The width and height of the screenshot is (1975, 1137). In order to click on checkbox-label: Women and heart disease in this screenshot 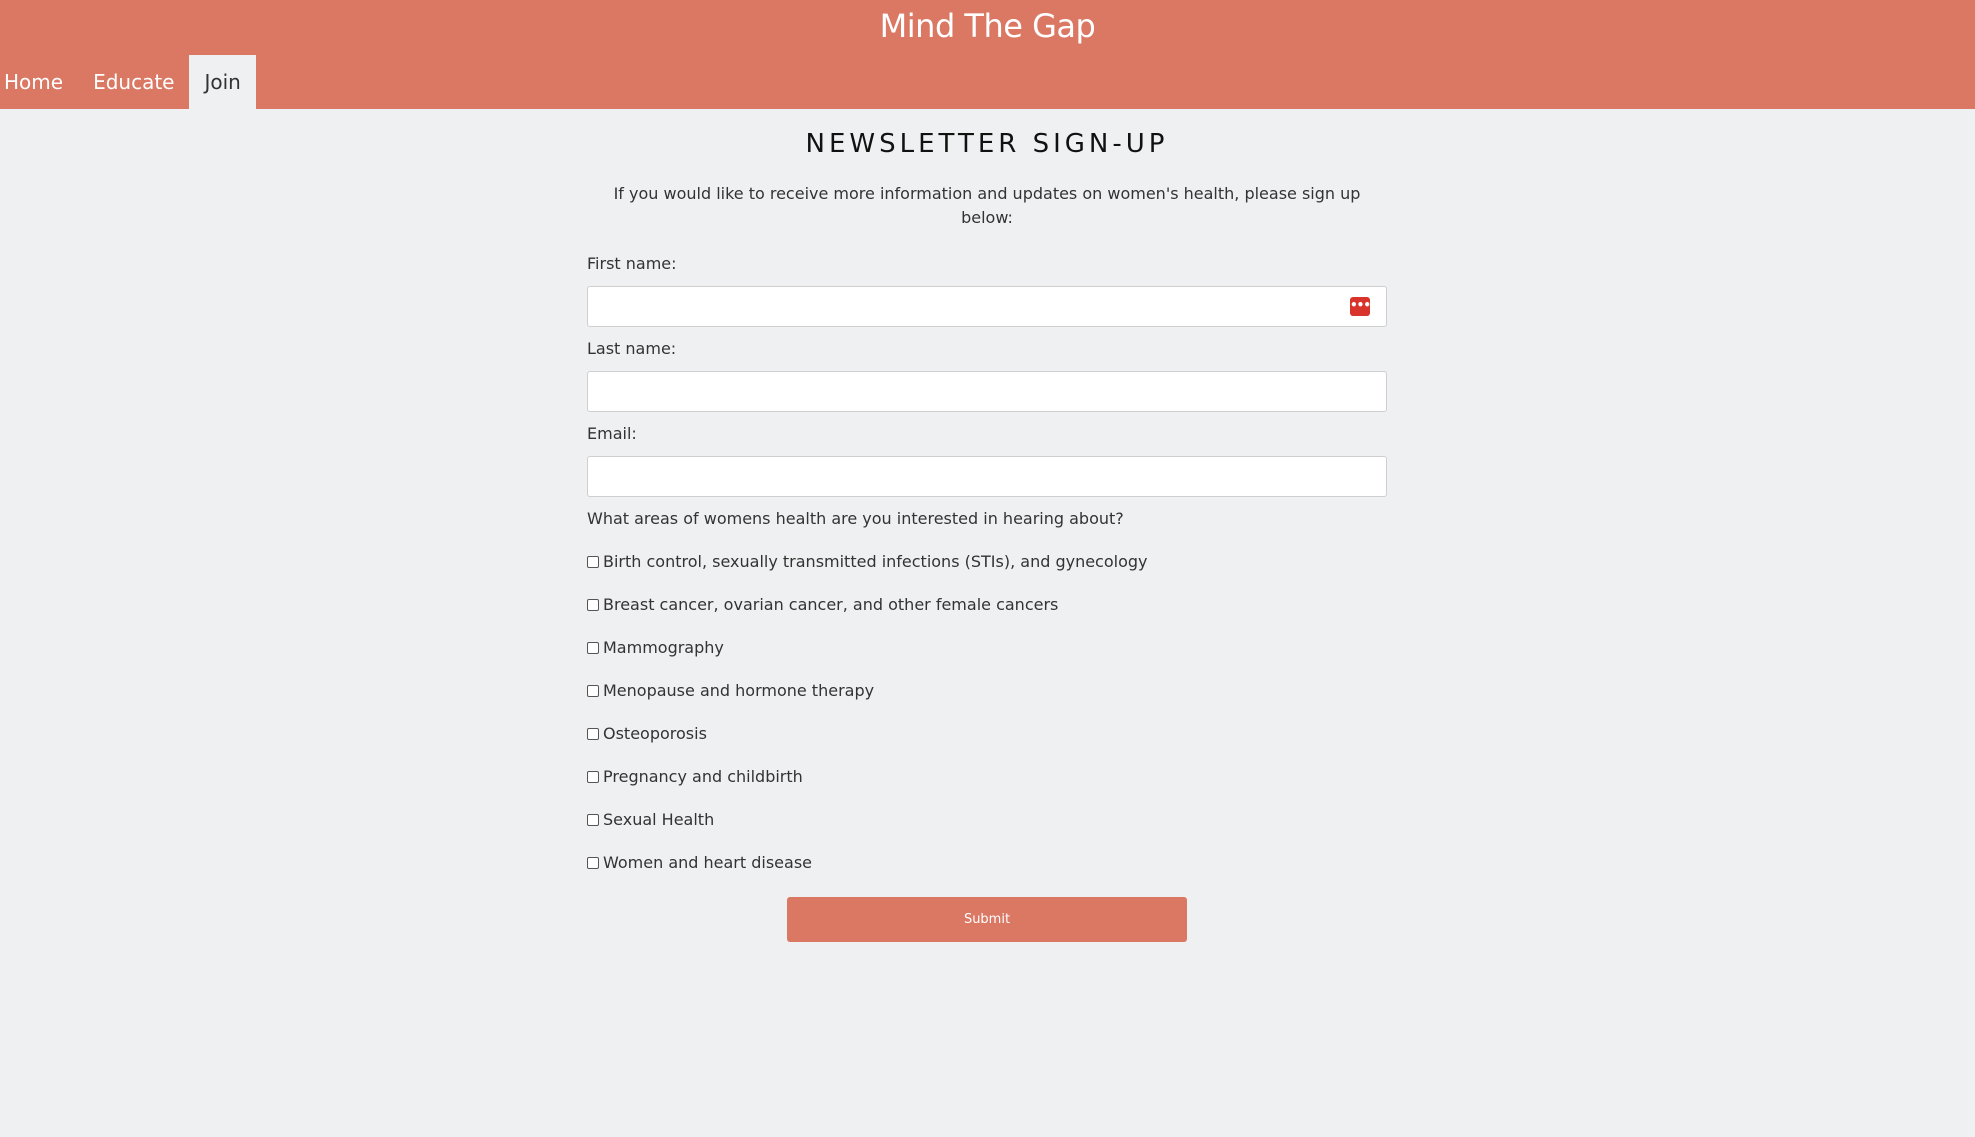, I will do `click(707, 863)`.